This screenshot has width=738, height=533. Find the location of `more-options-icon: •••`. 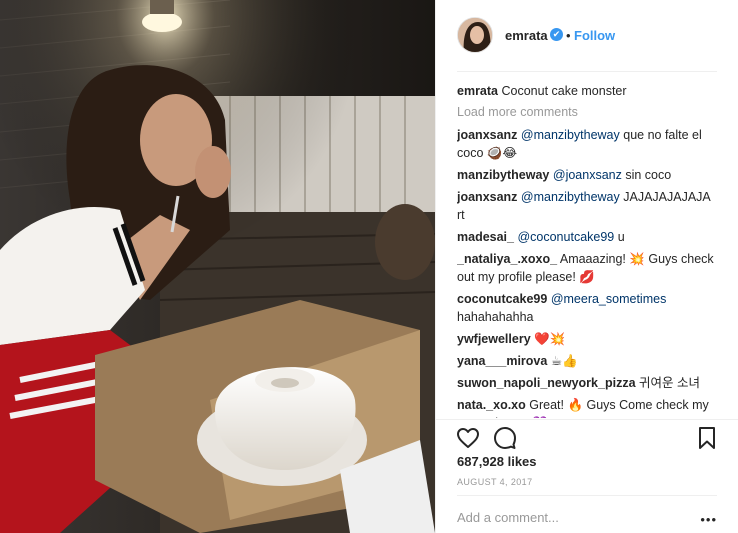

more-options-icon: ••• is located at coordinates (708, 519).